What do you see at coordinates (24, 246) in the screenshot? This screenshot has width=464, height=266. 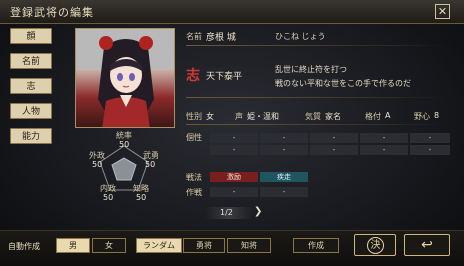 I see `auto-create-label: 自動作成` at bounding box center [24, 246].